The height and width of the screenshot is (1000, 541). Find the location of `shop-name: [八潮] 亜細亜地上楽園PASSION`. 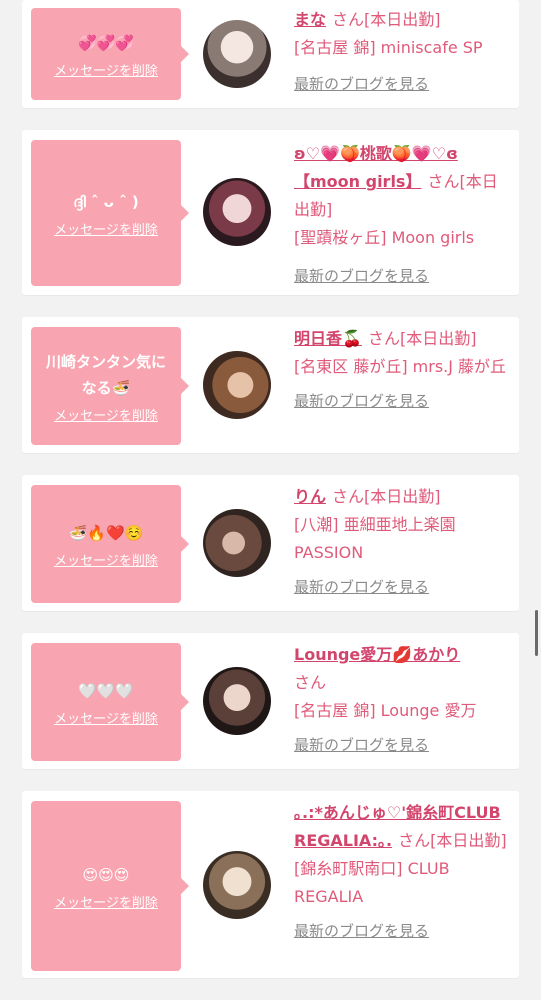

shop-name: [八潮] 亜細亜地上楽園PASSION is located at coordinates (375, 538).